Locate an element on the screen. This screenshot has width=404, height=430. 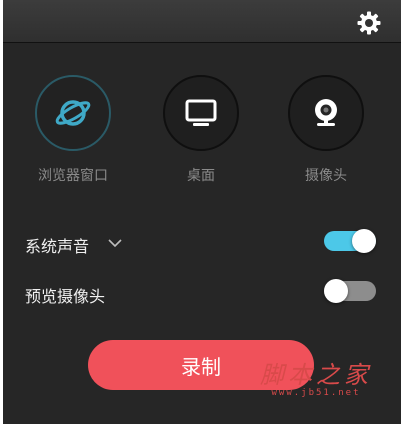
preview-camera-toggle is located at coordinates (350, 291).